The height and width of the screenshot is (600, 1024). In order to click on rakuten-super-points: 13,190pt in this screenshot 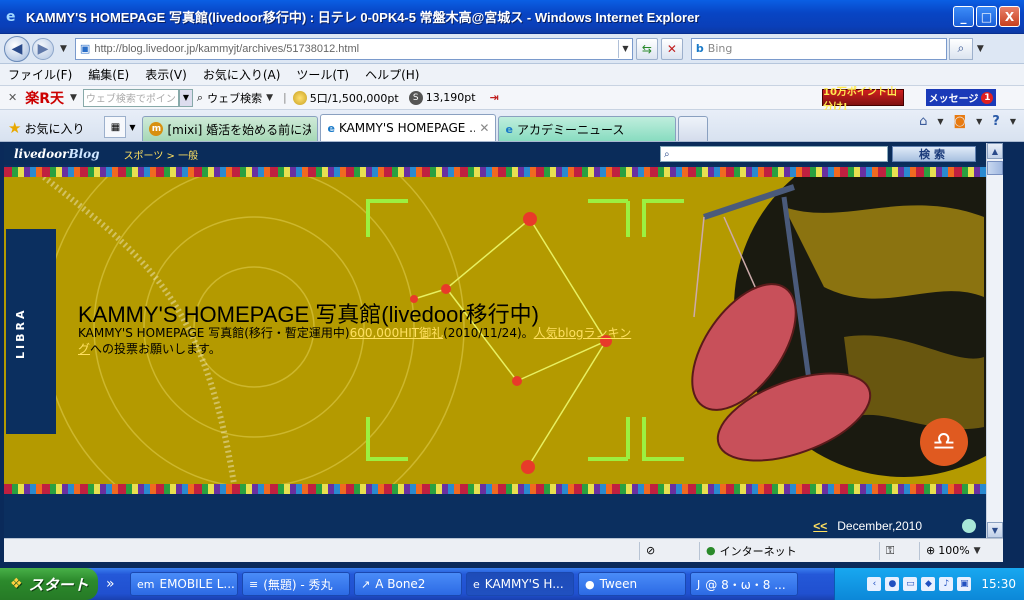, I will do `click(451, 97)`.